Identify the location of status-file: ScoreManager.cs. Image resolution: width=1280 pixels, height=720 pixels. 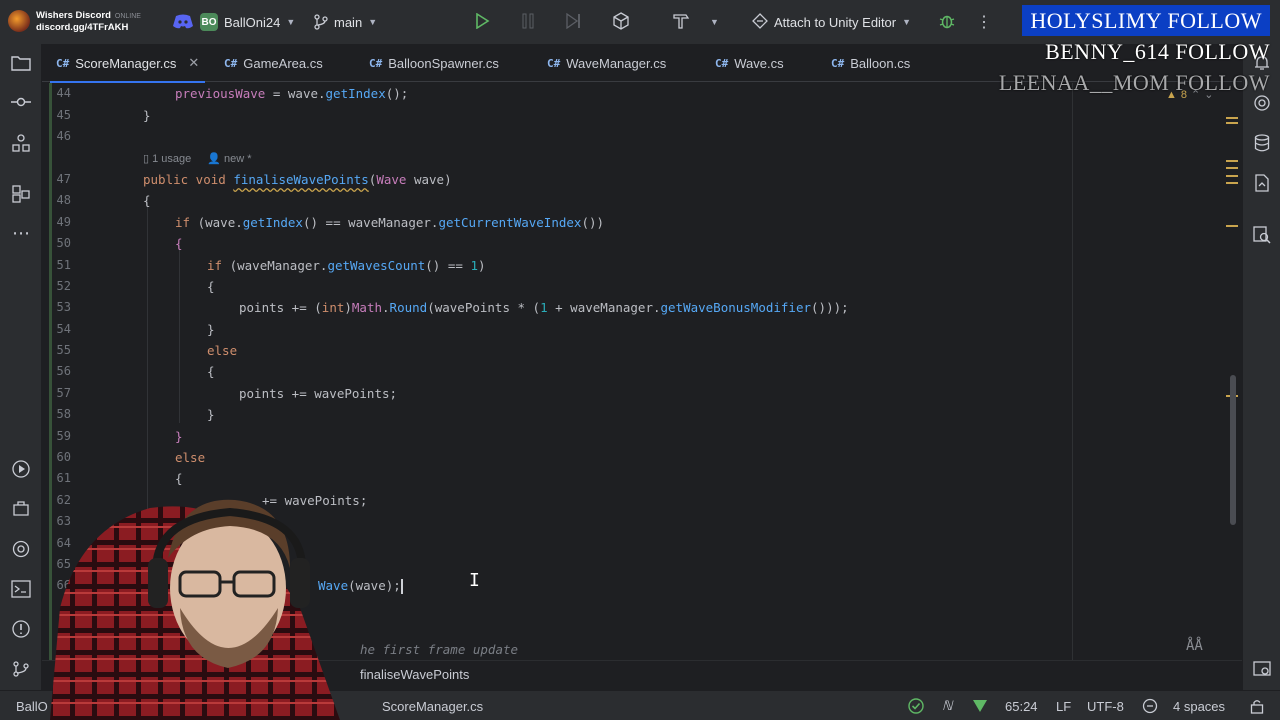
(432, 705).